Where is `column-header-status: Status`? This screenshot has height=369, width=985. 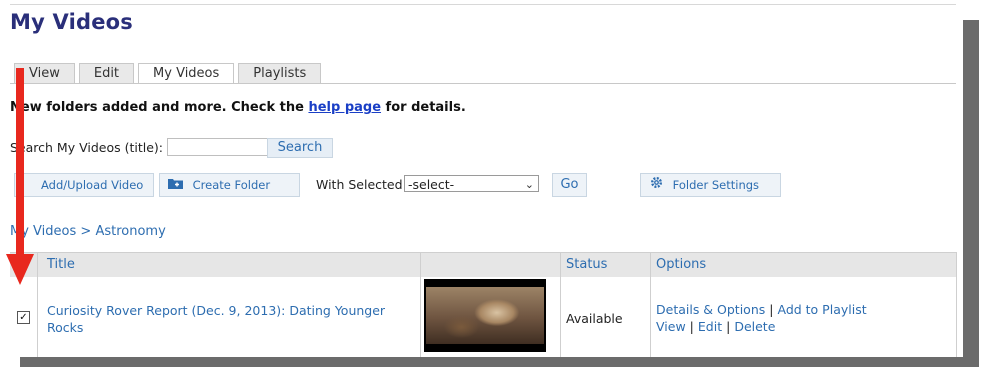
column-header-status: Status is located at coordinates (586, 265).